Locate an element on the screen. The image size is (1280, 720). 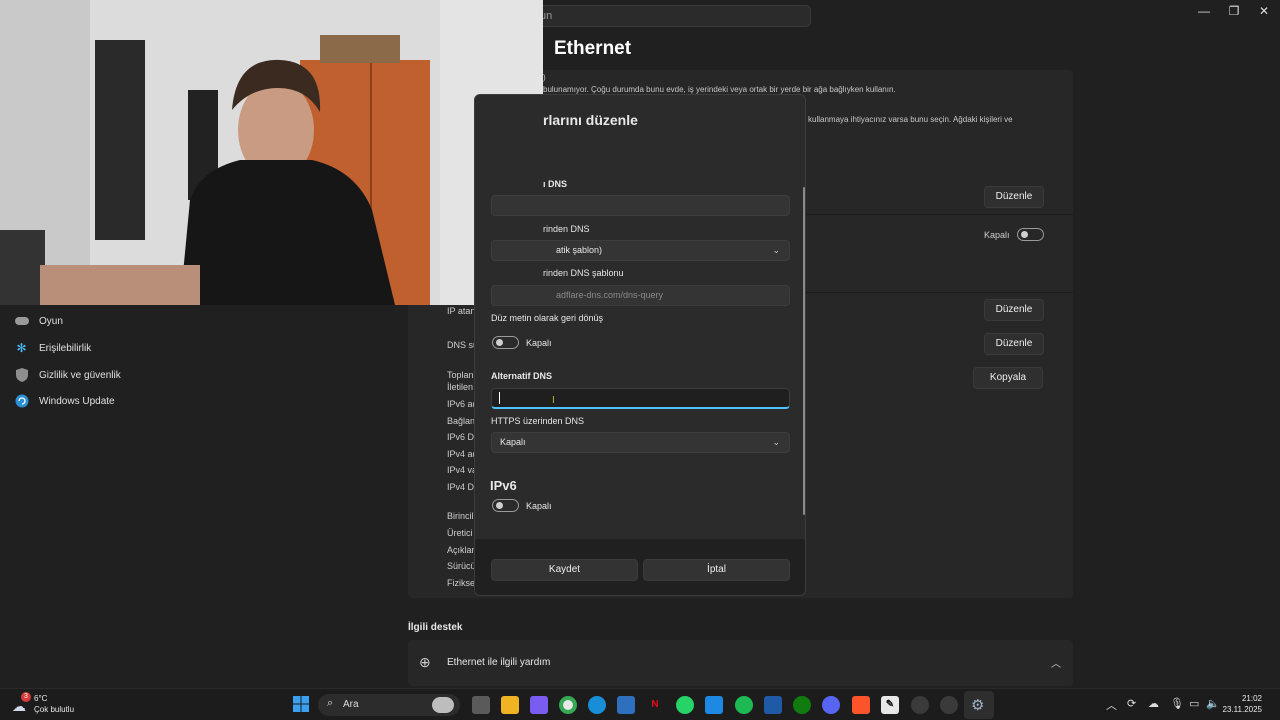
close-button: ✕ is located at coordinates (1264, 11).